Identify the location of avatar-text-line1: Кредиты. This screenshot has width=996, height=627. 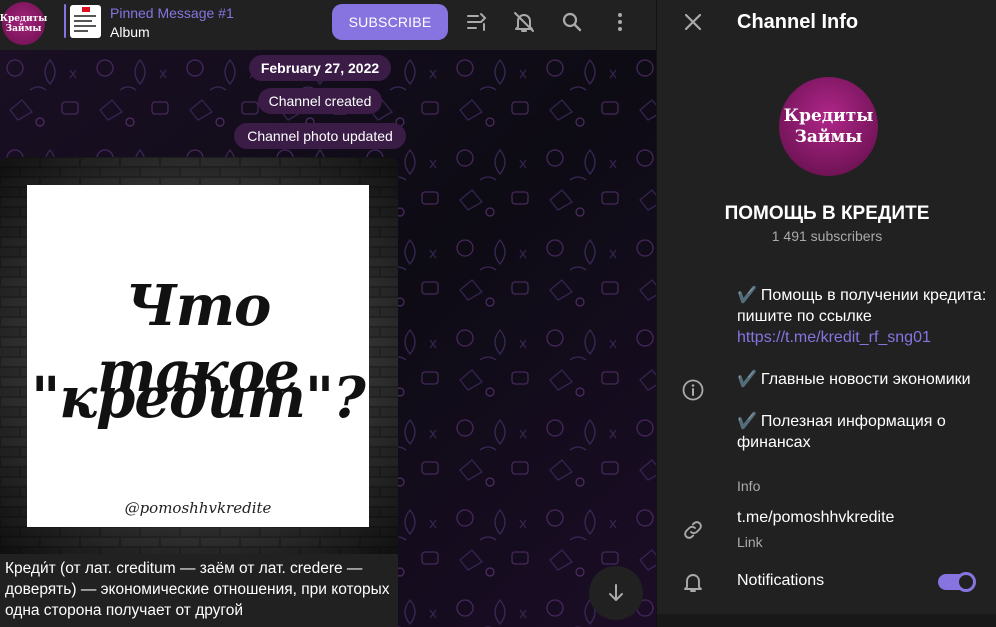
(24, 18).